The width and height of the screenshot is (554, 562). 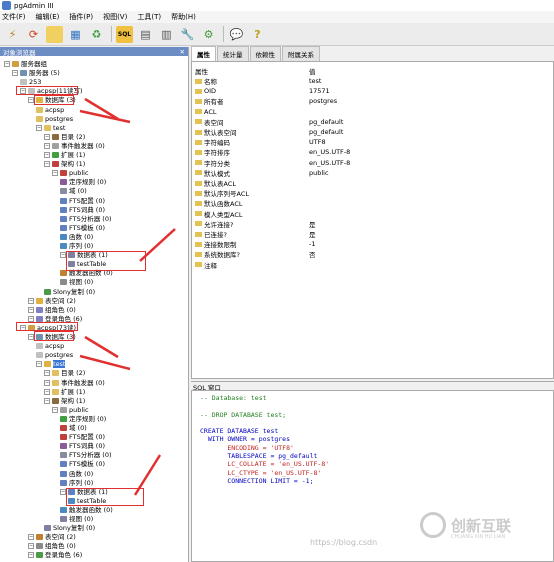 What do you see at coordinates (319, 172) in the screenshot?
I see `property-value: public` at bounding box center [319, 172].